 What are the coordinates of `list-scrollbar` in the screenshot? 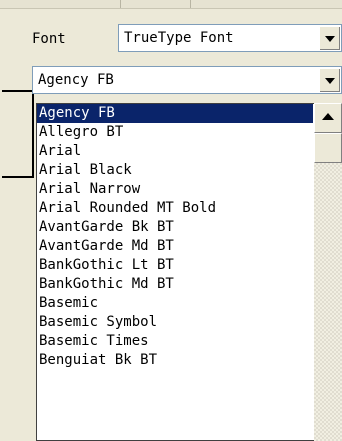 It's located at (328, 272).